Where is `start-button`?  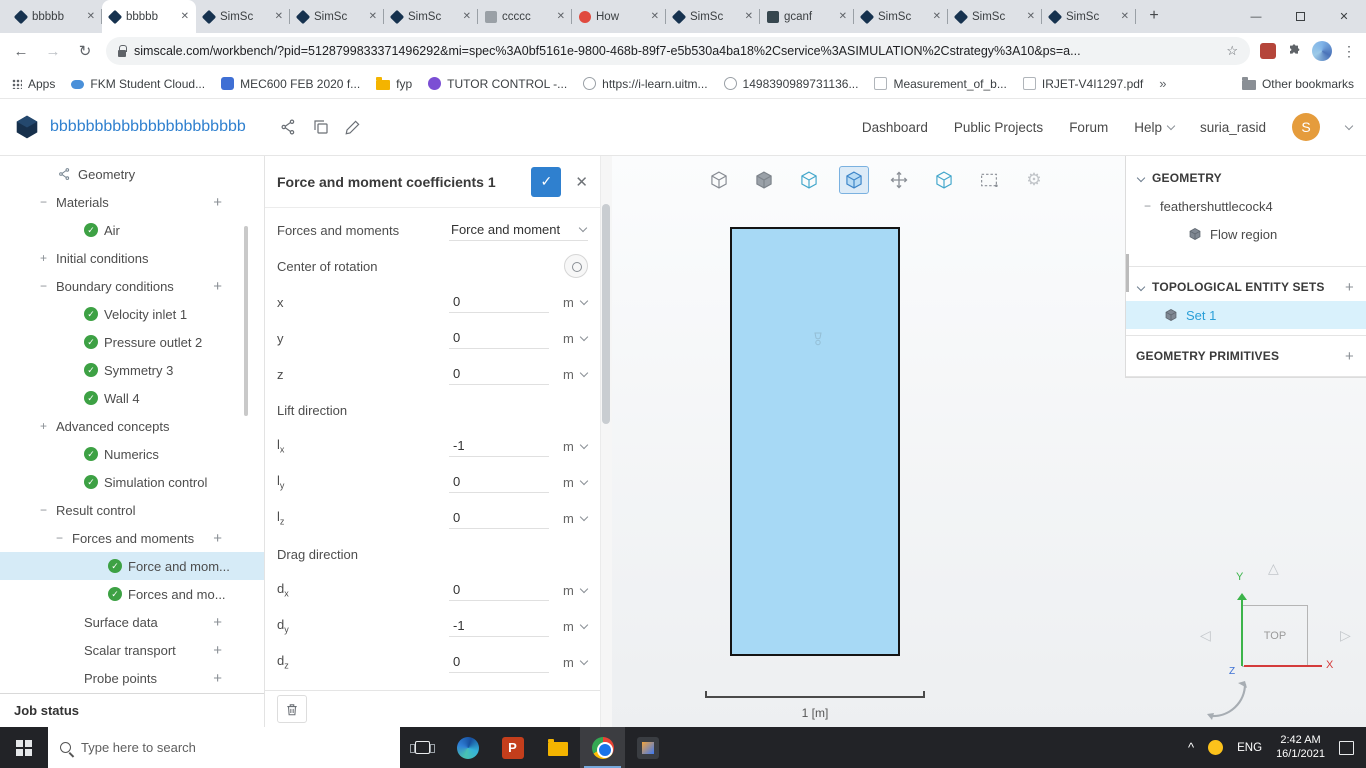
start-button is located at coordinates (24, 747).